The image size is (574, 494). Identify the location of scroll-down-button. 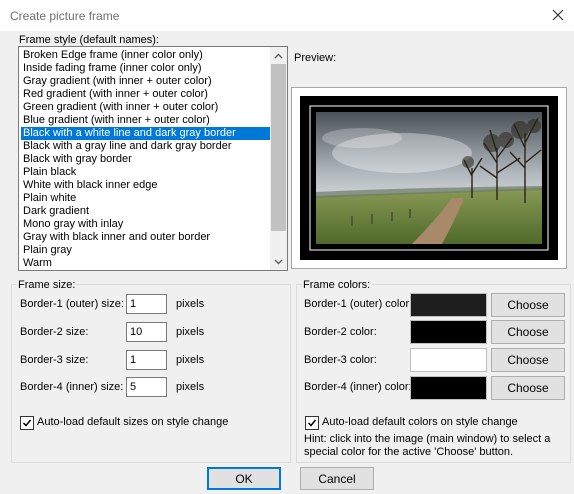
(278, 261).